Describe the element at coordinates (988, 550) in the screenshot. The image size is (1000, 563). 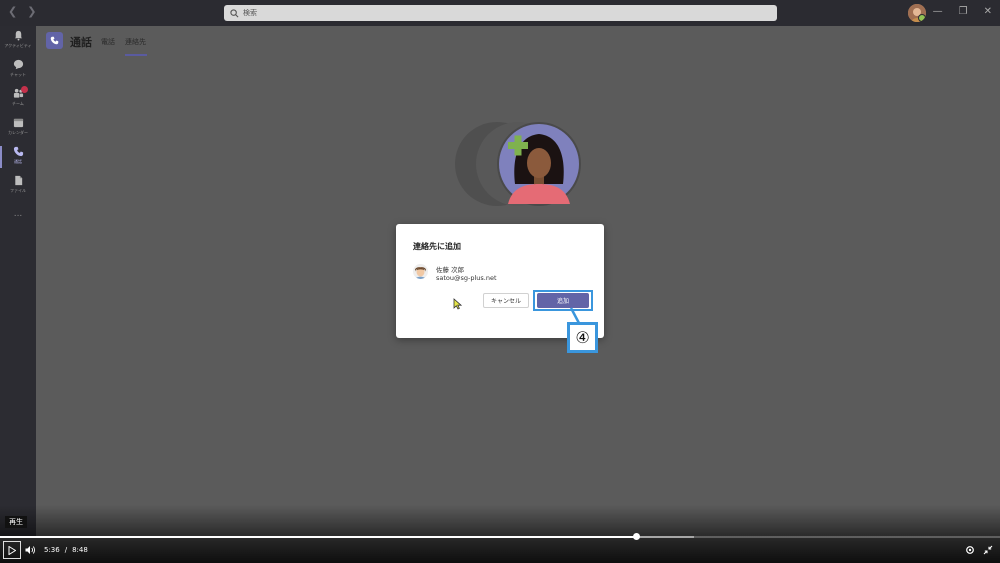
I see `exit-fullscreen-icon` at that location.